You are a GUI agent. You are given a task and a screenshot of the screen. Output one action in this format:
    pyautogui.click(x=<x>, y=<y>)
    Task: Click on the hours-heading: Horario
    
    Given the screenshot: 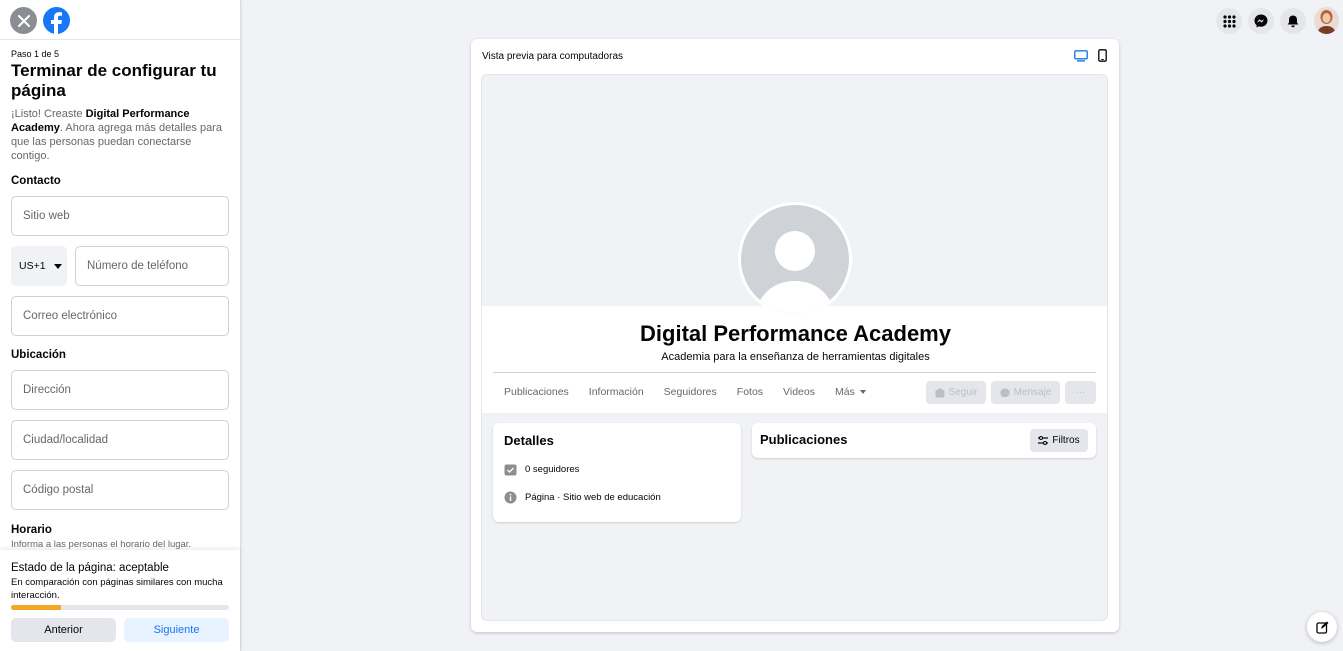 What is the action you would take?
    pyautogui.click(x=31, y=530)
    